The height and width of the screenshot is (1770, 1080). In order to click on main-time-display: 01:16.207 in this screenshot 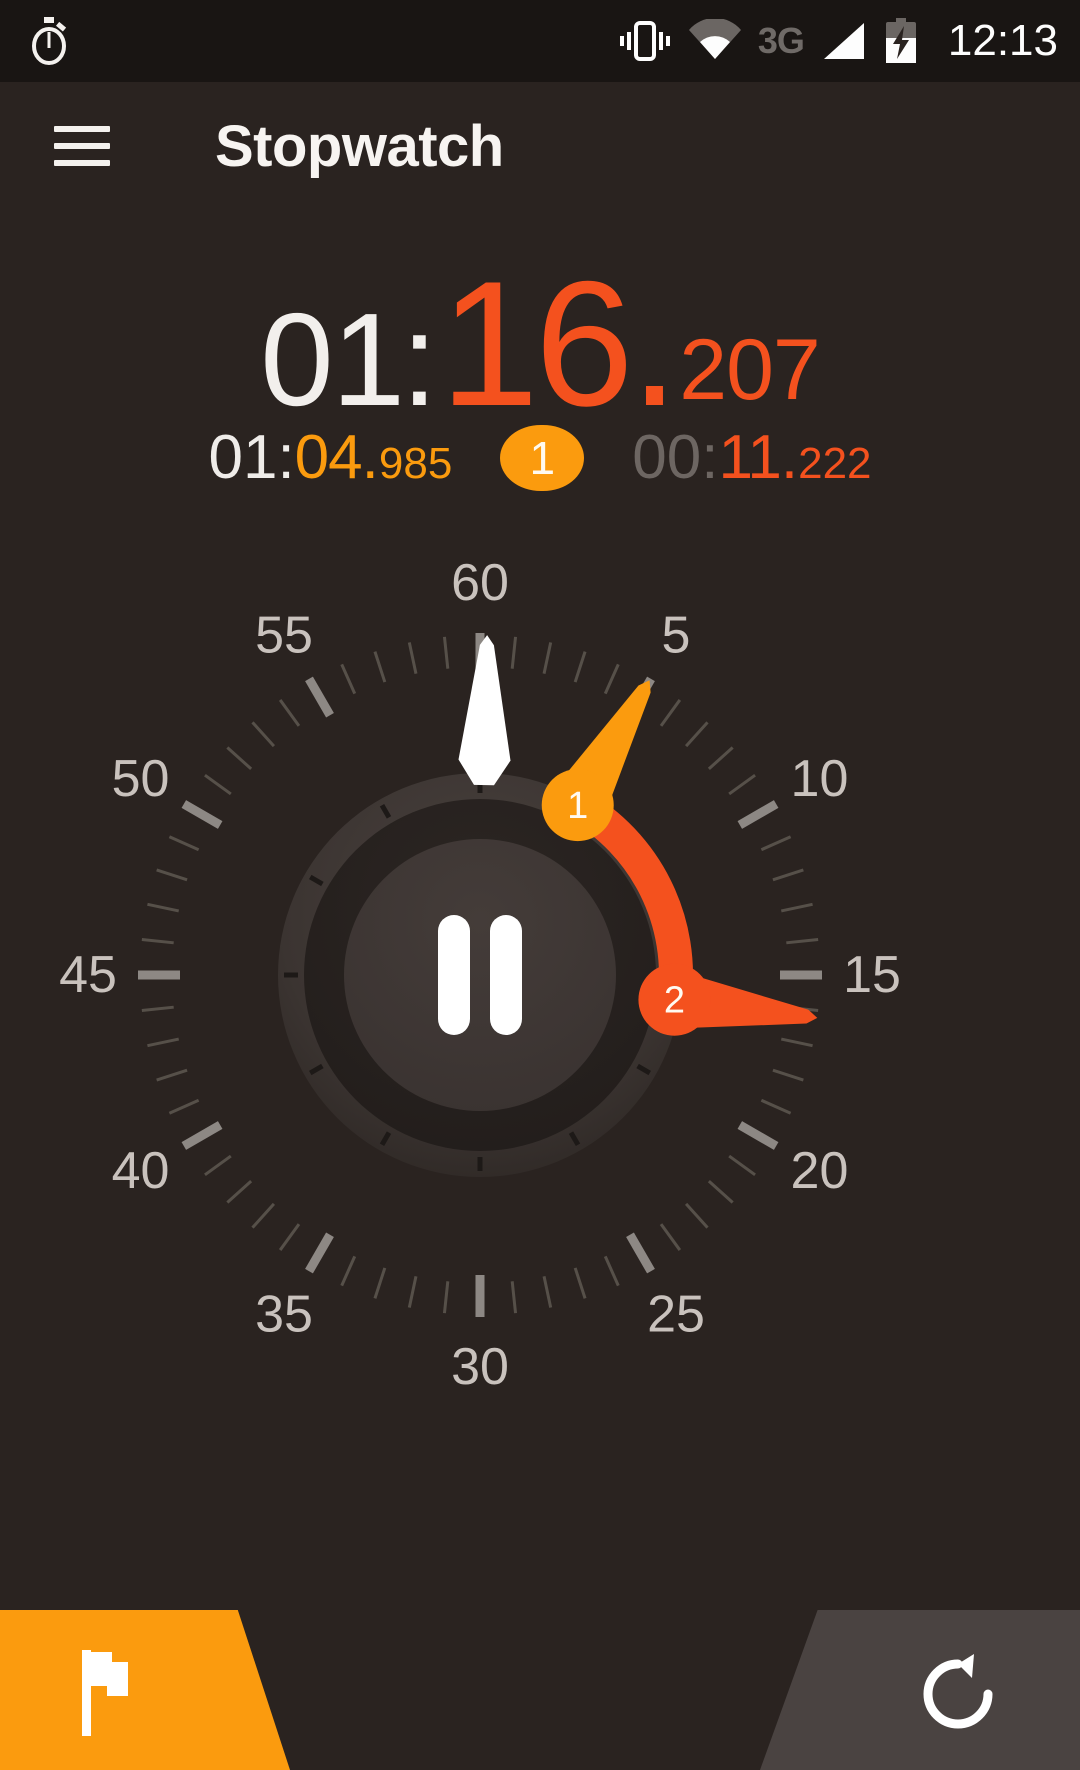, I will do `click(540, 344)`.